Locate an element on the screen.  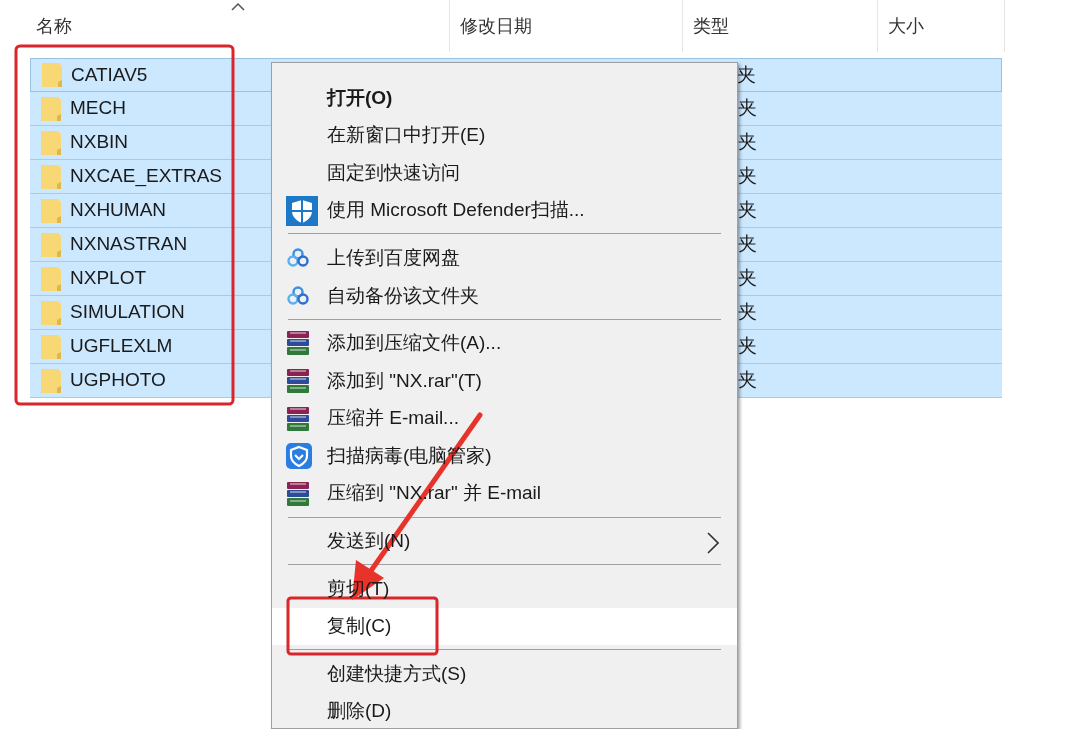
menu-item-label: 添加到 "NX.rar"(T) is located at coordinates (404, 380).